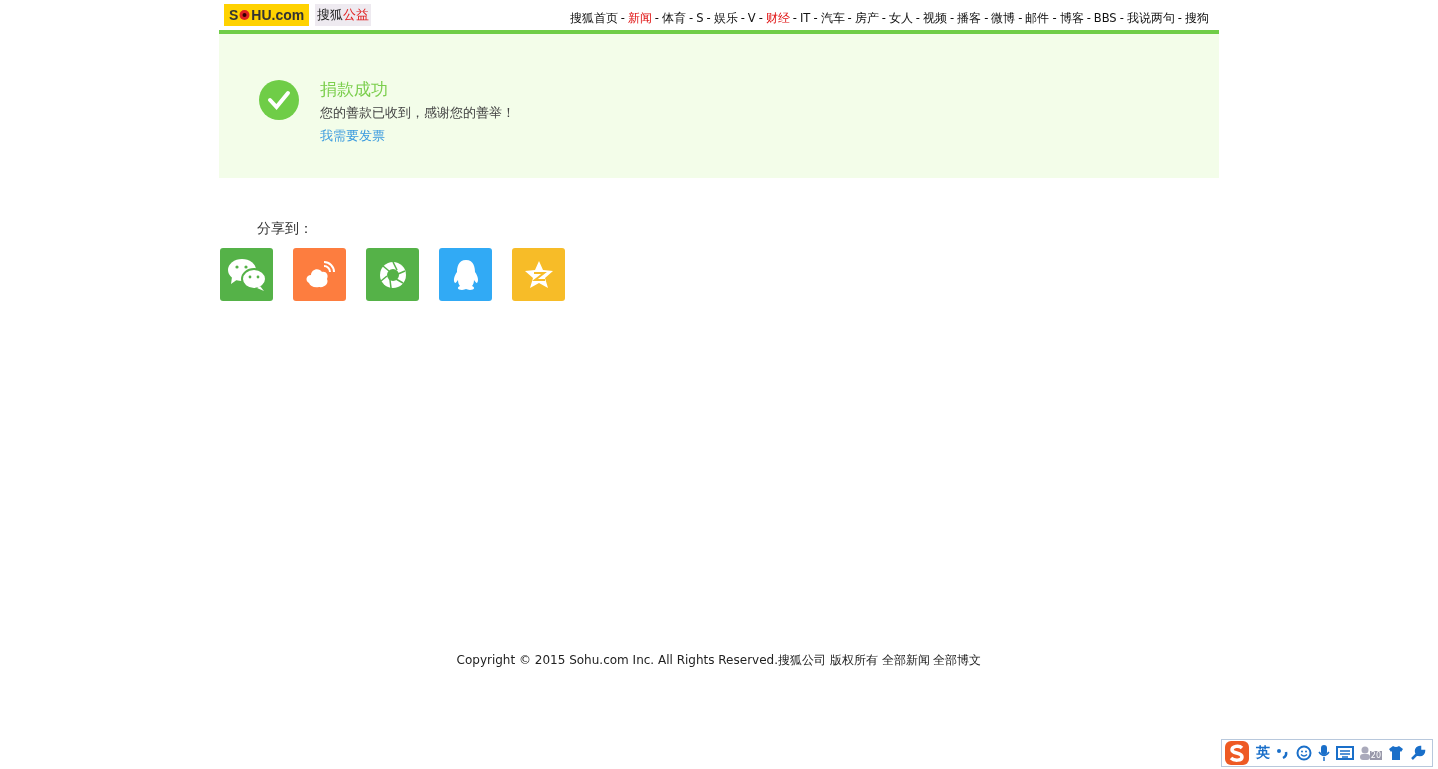 The image size is (1438, 769). I want to click on nav-link: 汽车, so click(832, 18).